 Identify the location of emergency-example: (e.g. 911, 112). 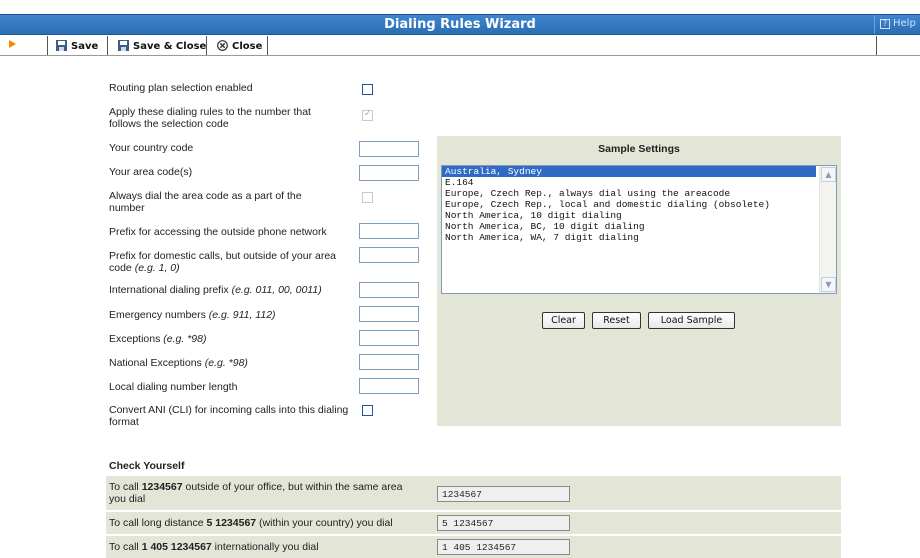
(242, 315).